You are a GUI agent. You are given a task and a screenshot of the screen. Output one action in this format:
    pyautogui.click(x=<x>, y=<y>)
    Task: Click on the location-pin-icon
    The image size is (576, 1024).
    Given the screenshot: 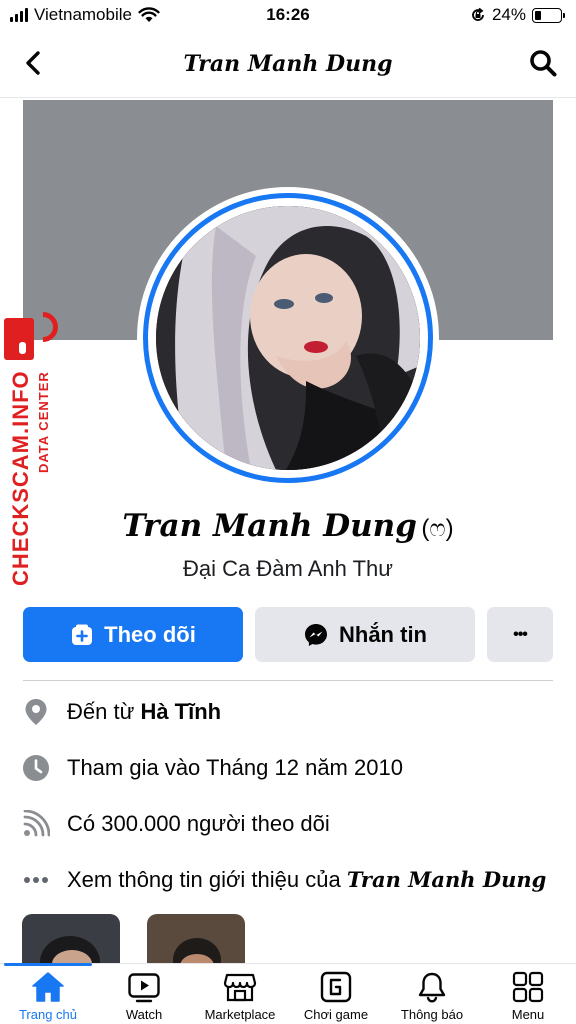 What is the action you would take?
    pyautogui.click(x=36, y=712)
    